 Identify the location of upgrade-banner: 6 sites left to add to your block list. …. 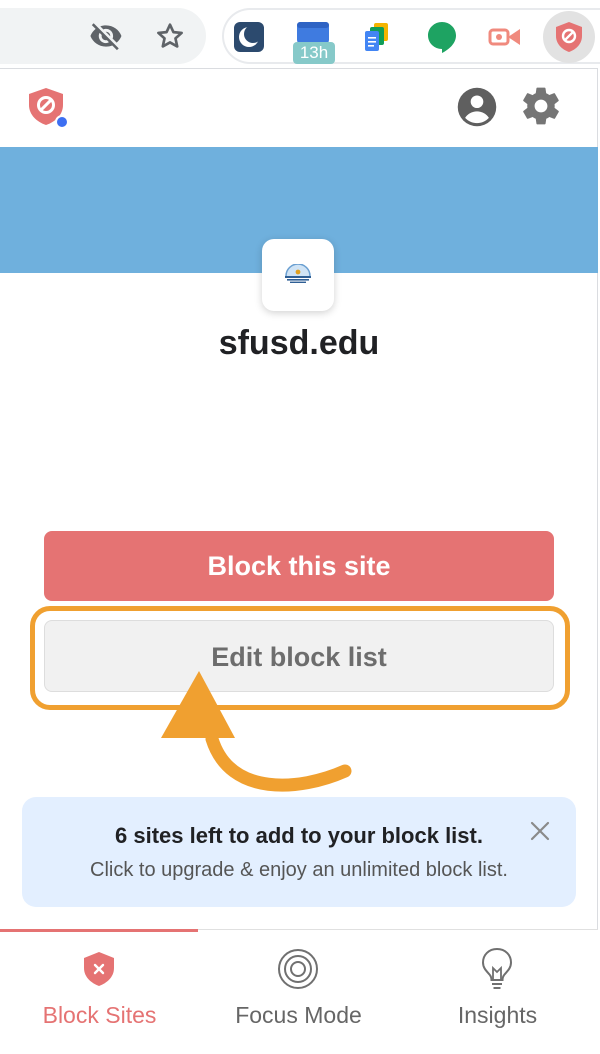
(299, 852).